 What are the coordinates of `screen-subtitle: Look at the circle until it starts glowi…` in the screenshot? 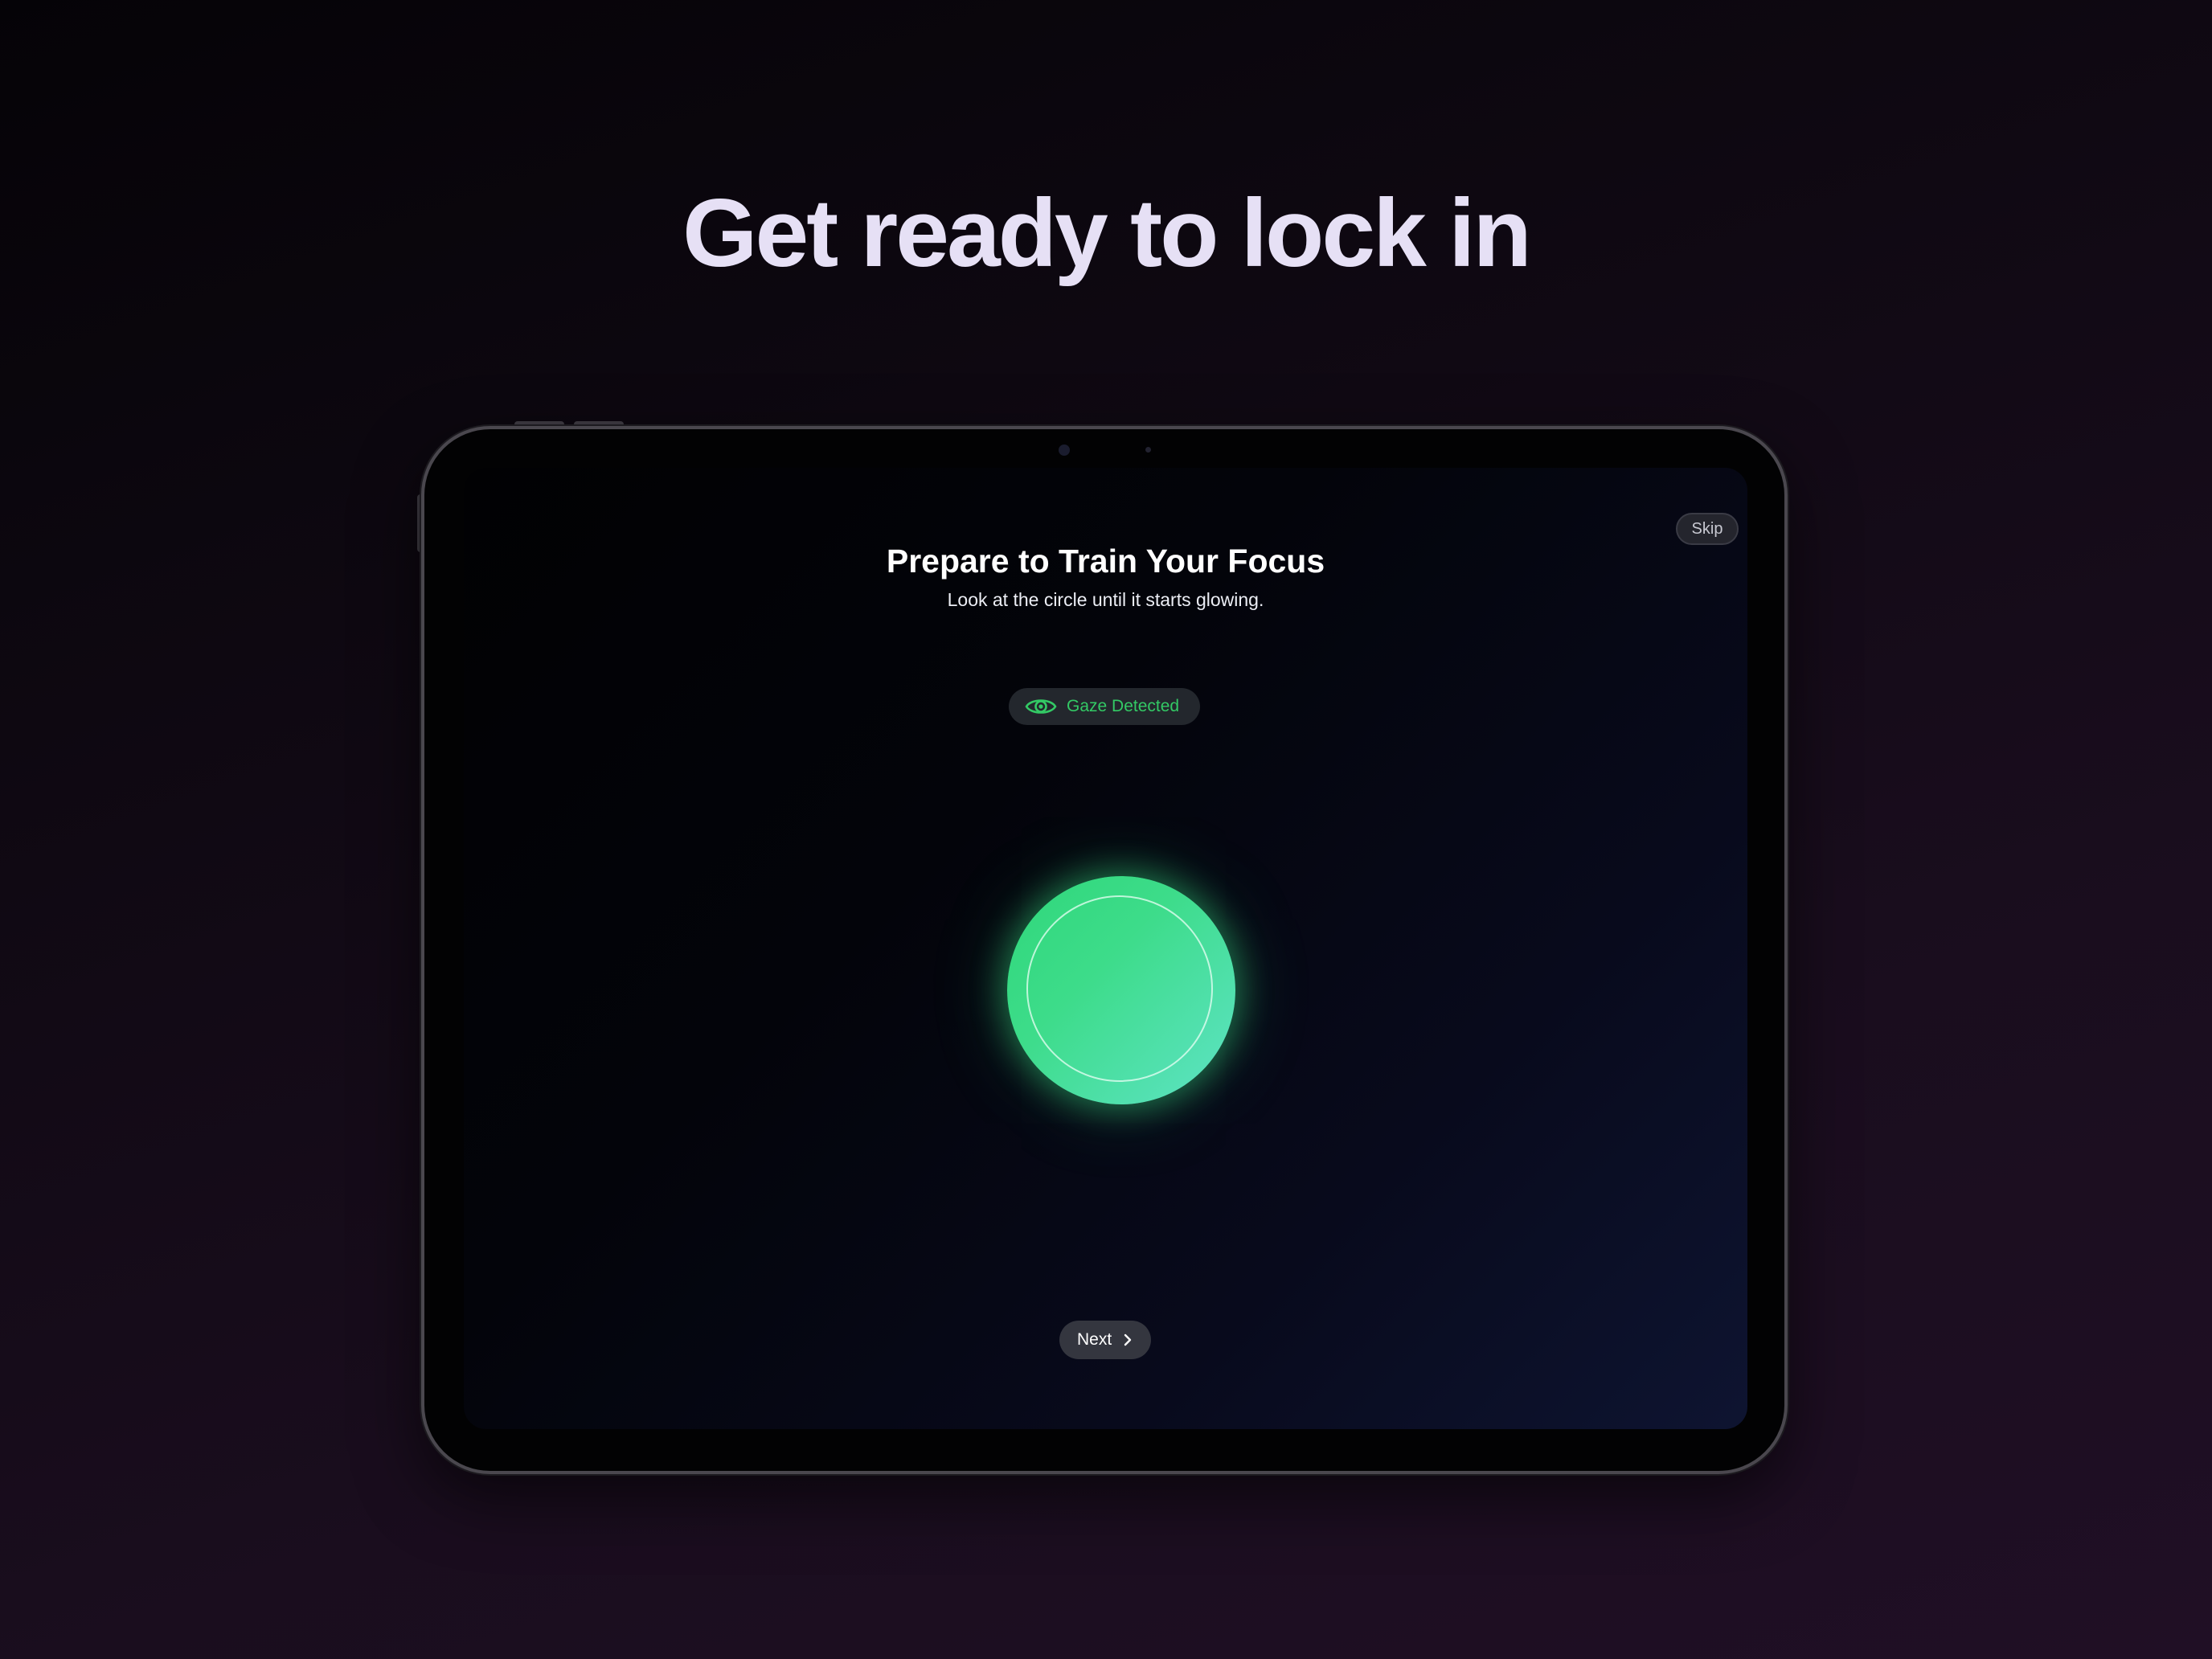 It's located at (1105, 599).